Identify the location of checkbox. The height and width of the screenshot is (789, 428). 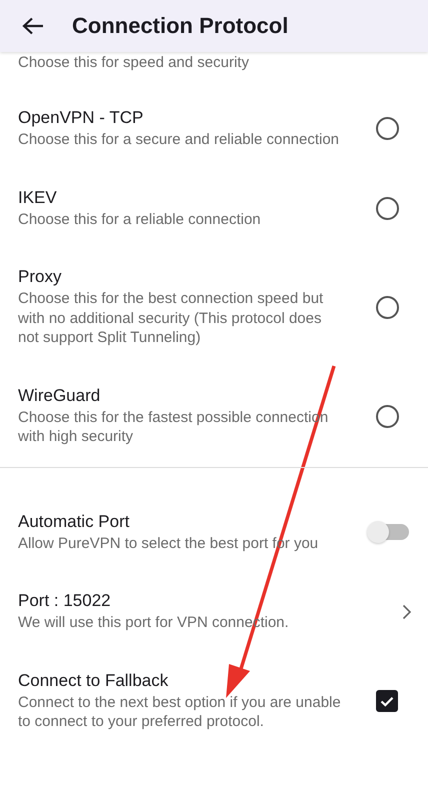
(387, 701).